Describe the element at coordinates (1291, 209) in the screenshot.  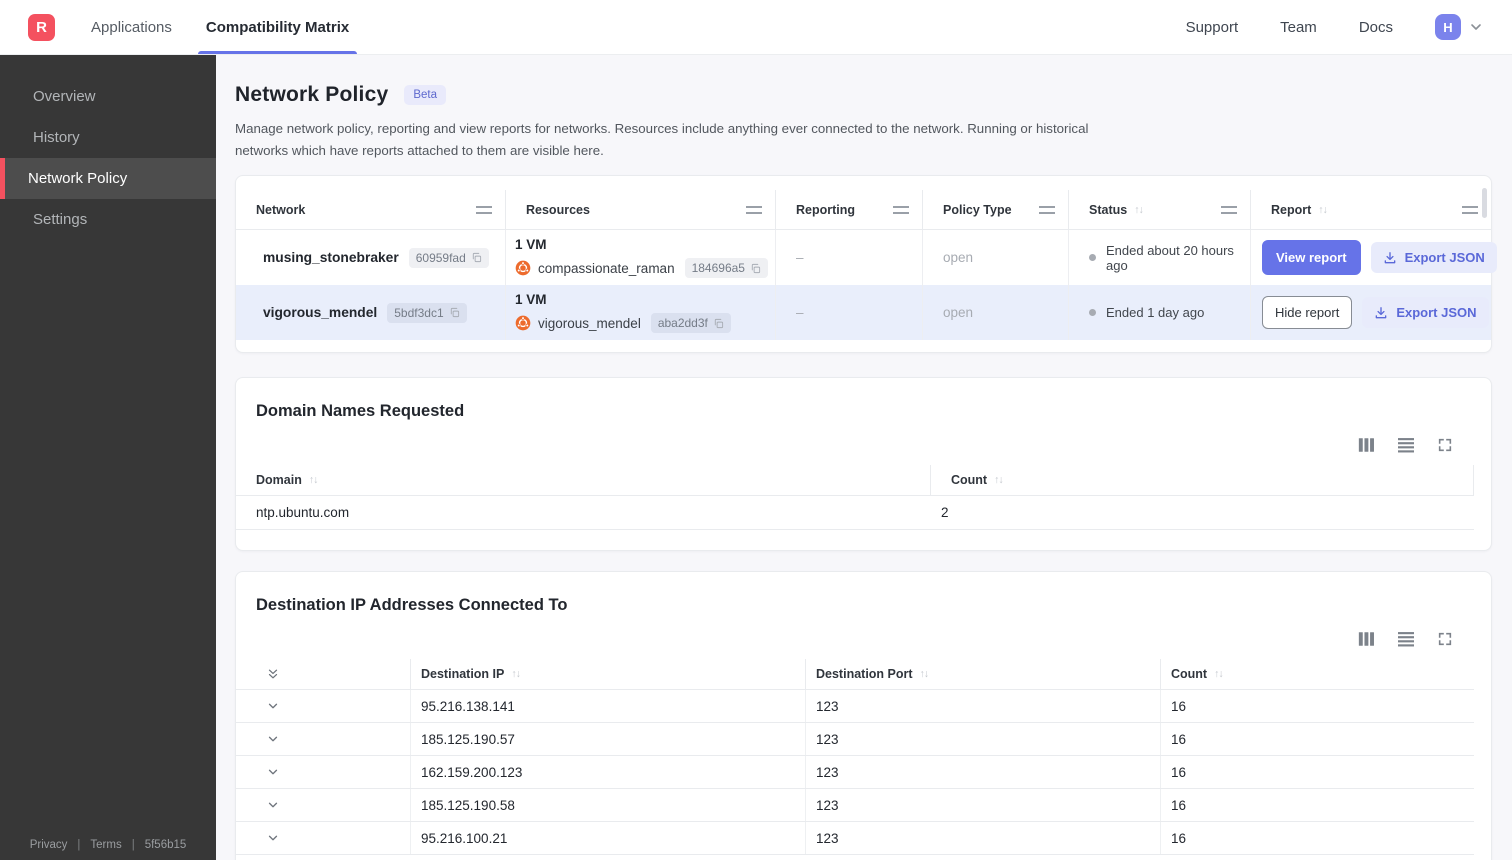
I see `column-label: Report` at that location.